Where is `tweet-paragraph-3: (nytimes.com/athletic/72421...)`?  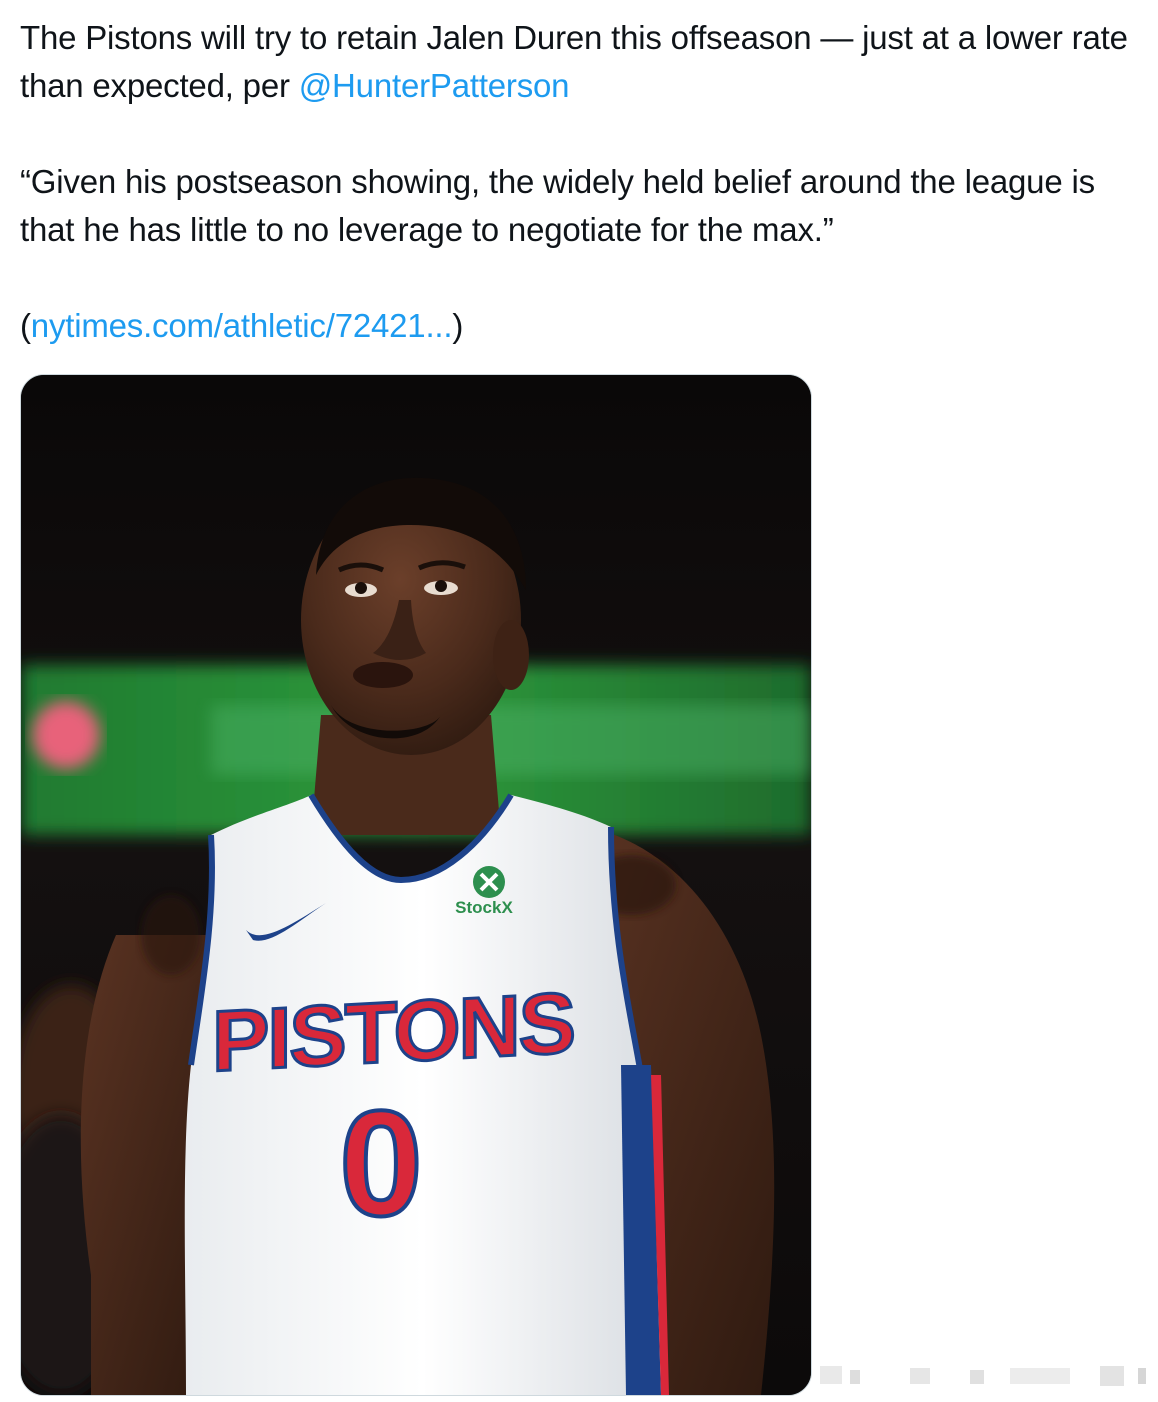 tweet-paragraph-3: (nytimes.com/athletic/72421...) is located at coordinates (585, 326).